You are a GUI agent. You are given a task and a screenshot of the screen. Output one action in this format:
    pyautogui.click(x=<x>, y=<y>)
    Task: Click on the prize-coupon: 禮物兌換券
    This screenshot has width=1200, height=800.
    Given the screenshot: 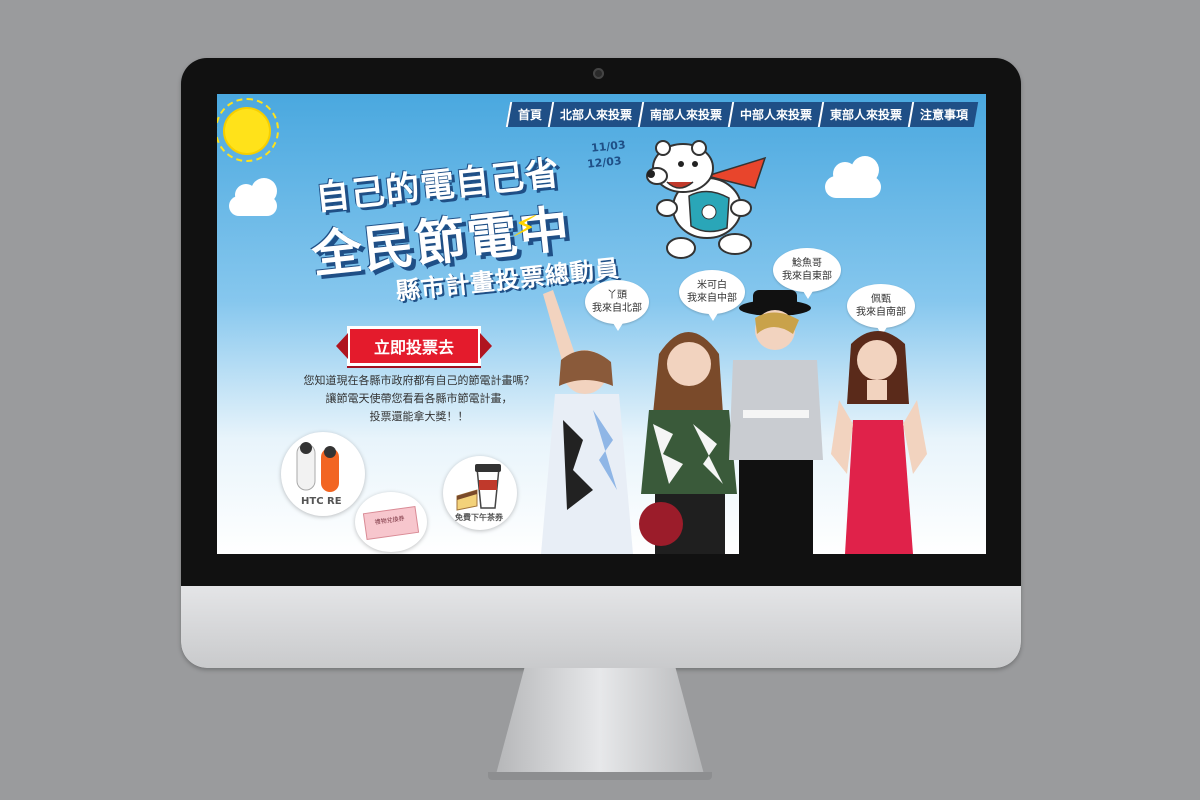 What is the action you would take?
    pyautogui.click(x=391, y=522)
    